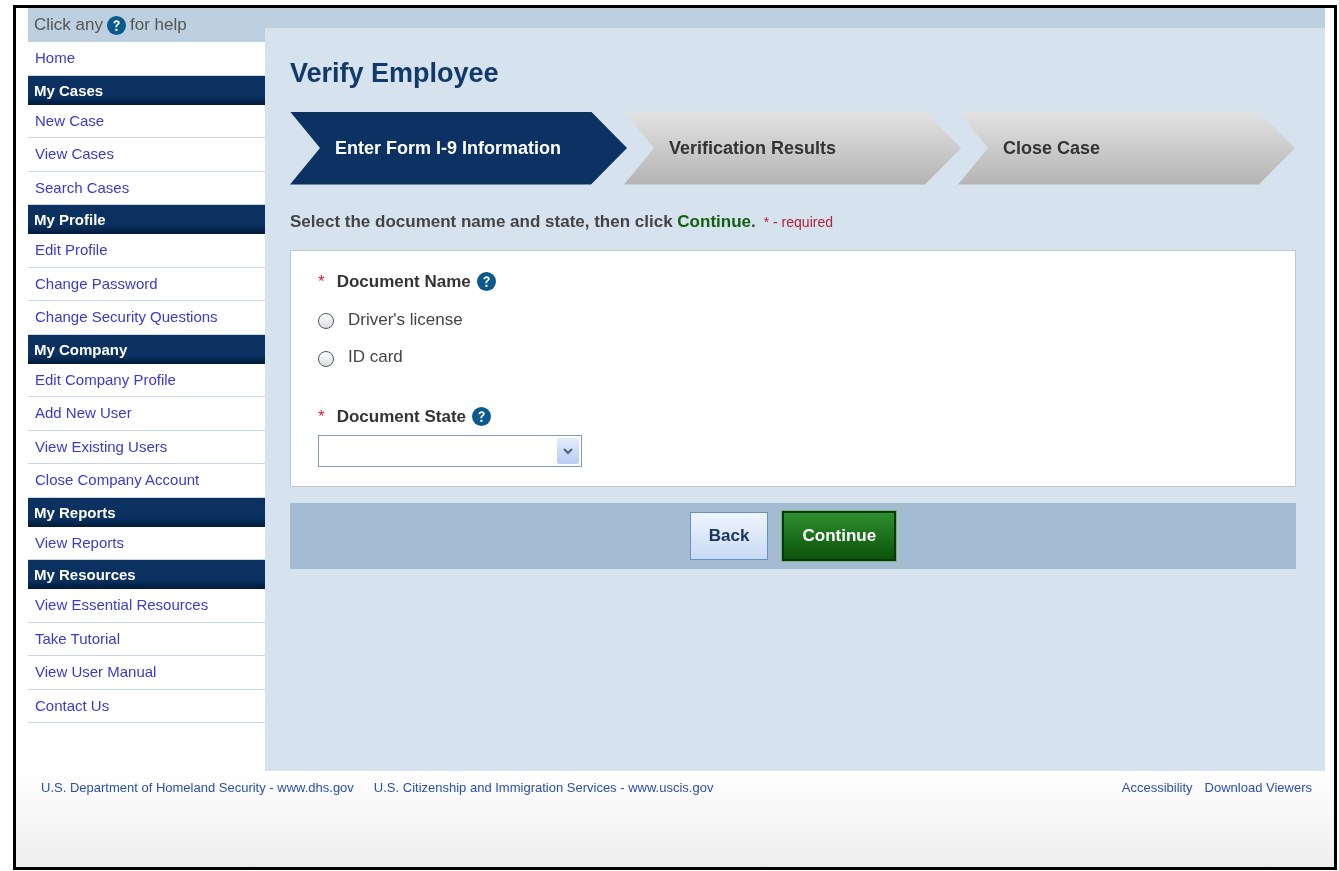 The image size is (1339, 871). I want to click on footer-link: U.S. Department of Homeland Security - www.dhs.gov, so click(197, 787).